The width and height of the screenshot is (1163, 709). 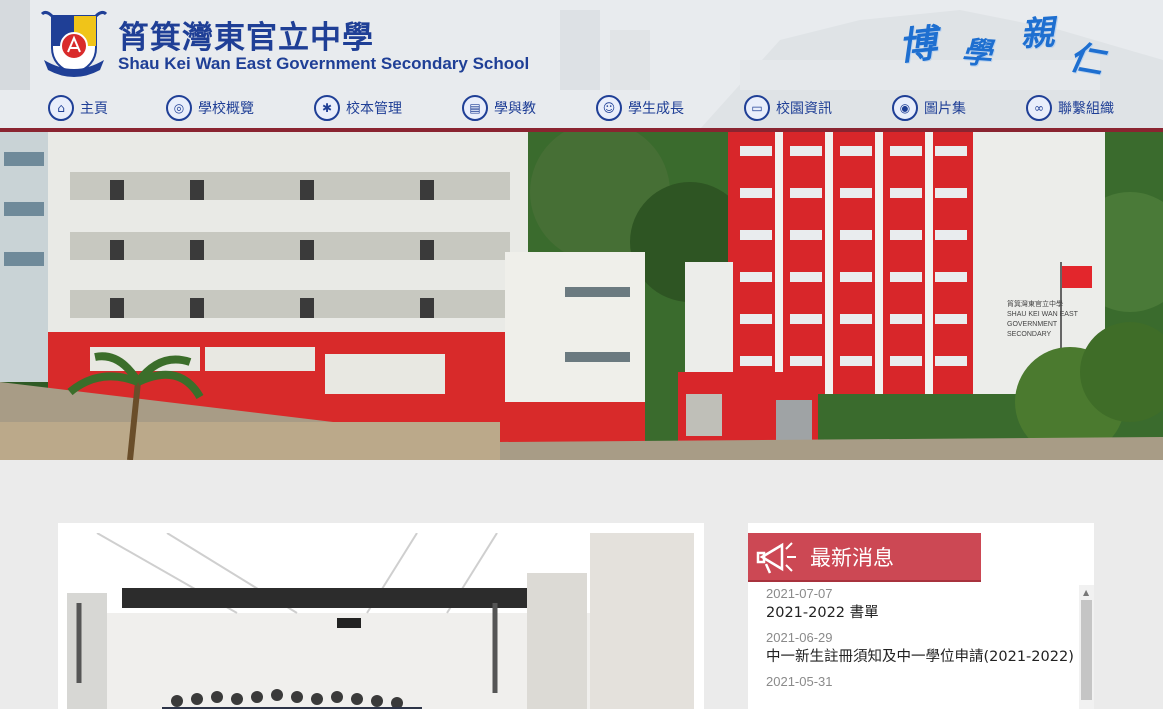 What do you see at coordinates (804, 109) in the screenshot?
I see `nav-item-label: 校園資訊` at bounding box center [804, 109].